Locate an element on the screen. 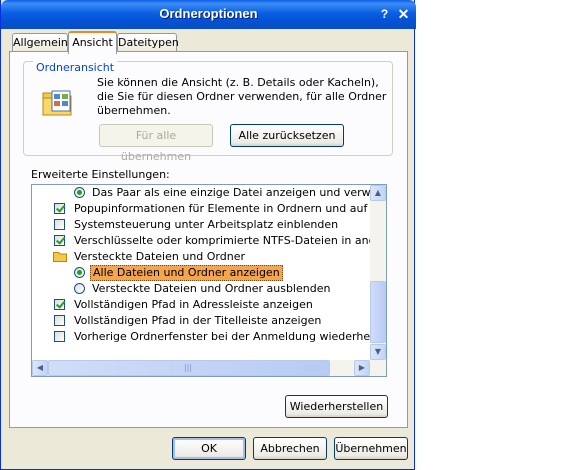 The image size is (576, 470). folder-view-legend: Ordneransicht is located at coordinates (75, 67).